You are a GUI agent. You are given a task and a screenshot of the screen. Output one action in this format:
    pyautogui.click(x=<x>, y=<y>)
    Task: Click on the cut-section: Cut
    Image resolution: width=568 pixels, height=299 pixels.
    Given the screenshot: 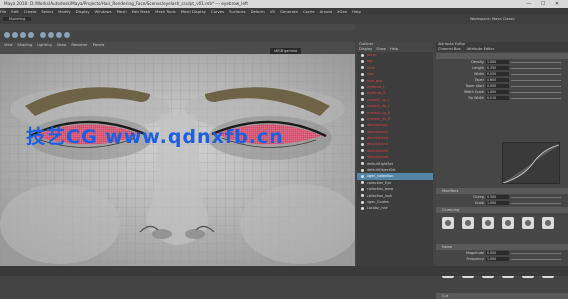 What is the action you would take?
    pyautogui.click(x=502, y=296)
    